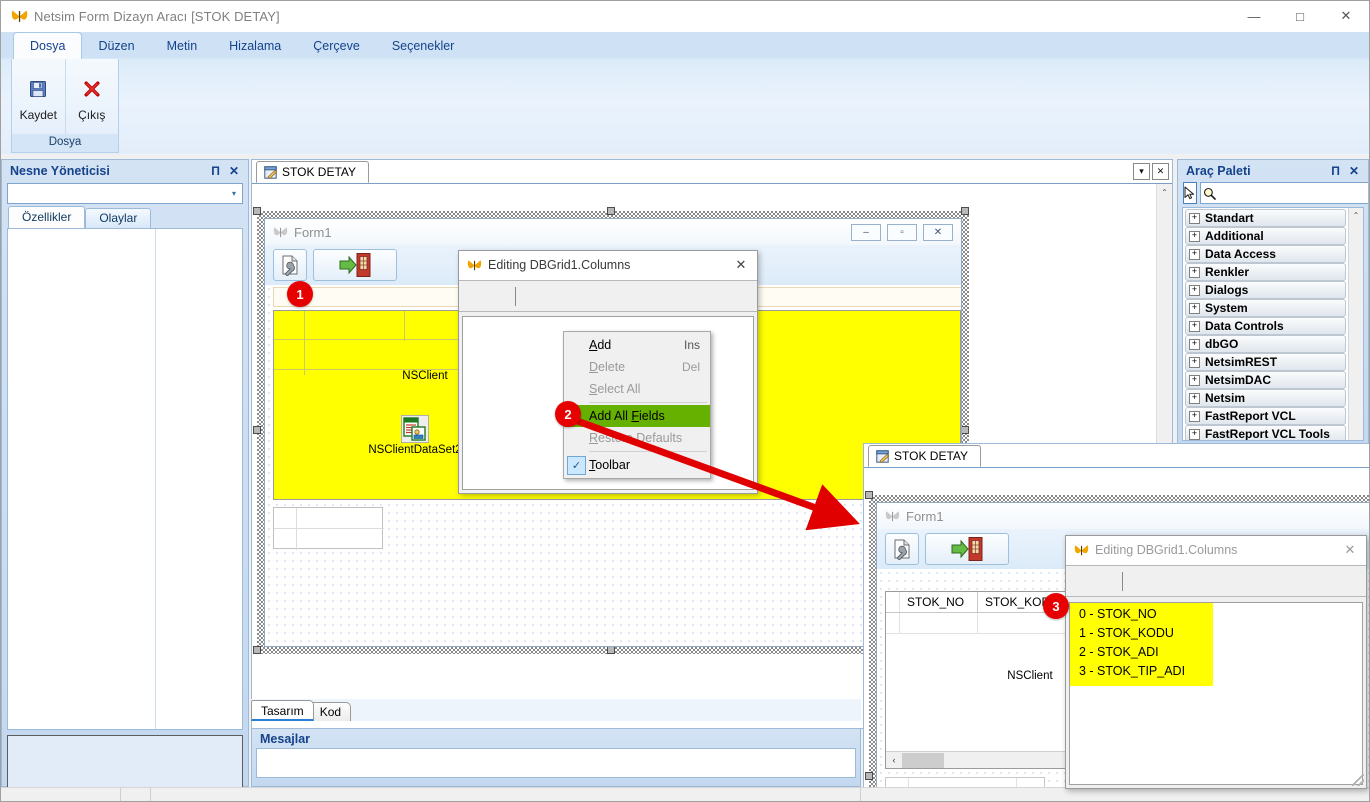  I want to click on palette-category-renkler: + Renkler, so click(1265, 272).